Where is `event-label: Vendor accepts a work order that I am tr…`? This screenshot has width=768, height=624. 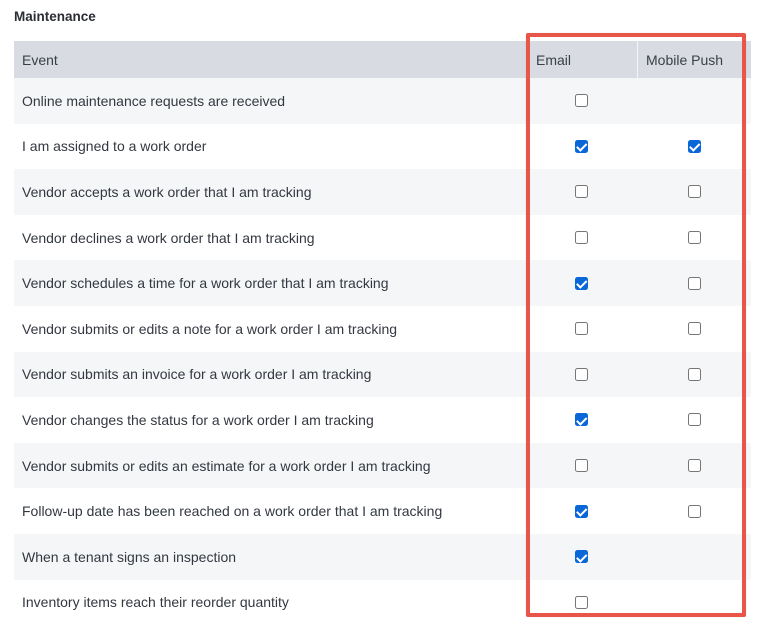
event-label: Vendor accepts a work order that I am tr… is located at coordinates (167, 191).